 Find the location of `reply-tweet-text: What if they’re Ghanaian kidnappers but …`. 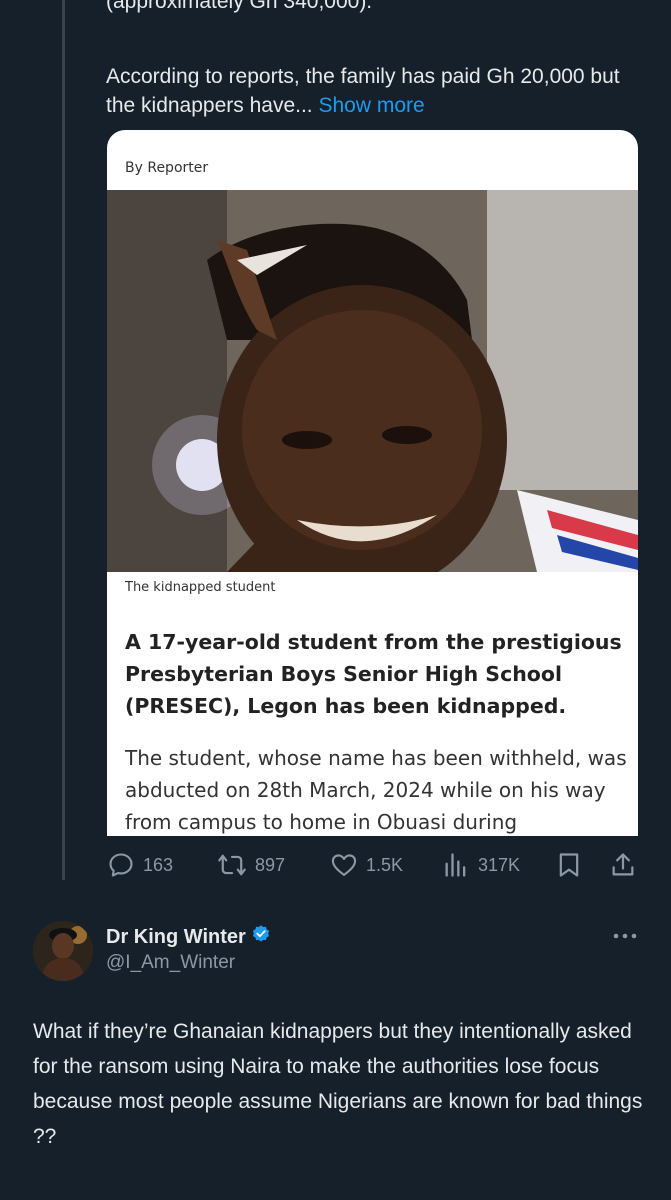

reply-tweet-text: What if they’re Ghanaian kidnappers but … is located at coordinates (338, 1084).